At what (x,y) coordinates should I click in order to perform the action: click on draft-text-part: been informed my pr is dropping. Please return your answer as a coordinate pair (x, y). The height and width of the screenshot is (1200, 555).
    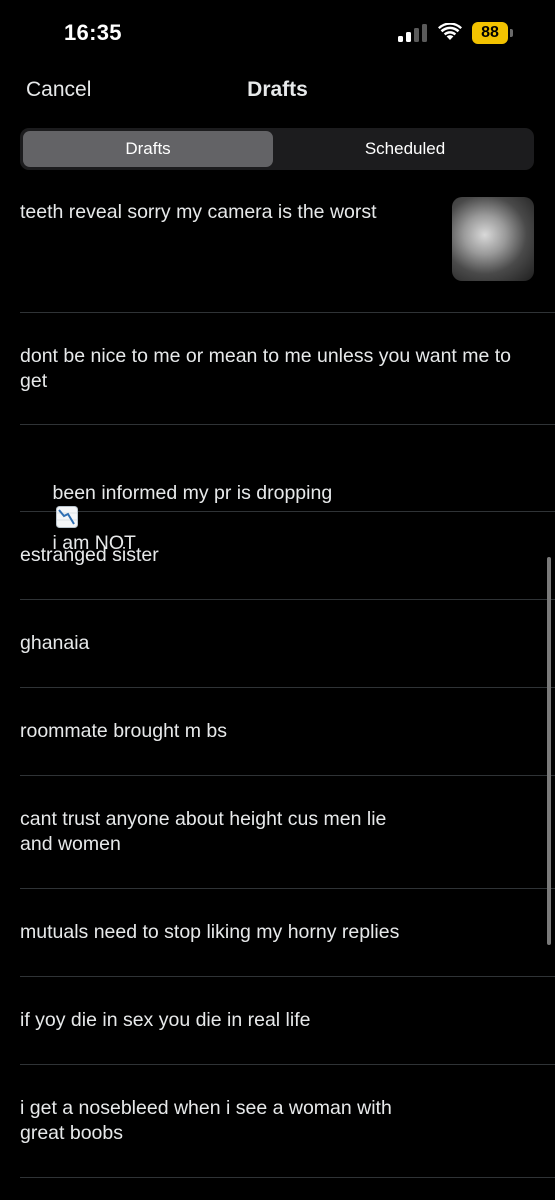
    Looking at the image, I should click on (192, 493).